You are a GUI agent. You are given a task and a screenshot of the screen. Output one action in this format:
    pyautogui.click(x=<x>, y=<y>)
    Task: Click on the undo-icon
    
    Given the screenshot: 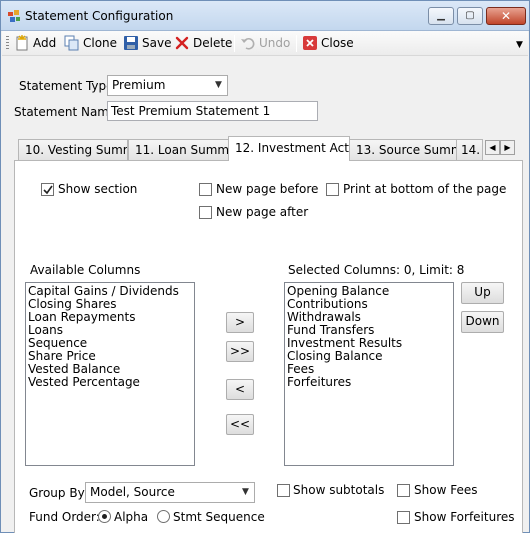 What is the action you would take?
    pyautogui.click(x=248, y=44)
    